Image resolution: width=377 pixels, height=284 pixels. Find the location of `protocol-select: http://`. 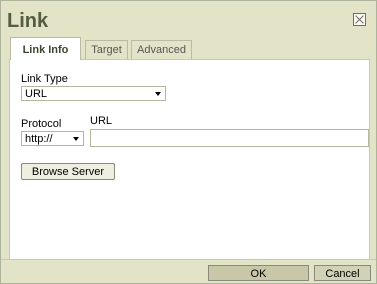

protocol-select: http:// is located at coordinates (52, 138).